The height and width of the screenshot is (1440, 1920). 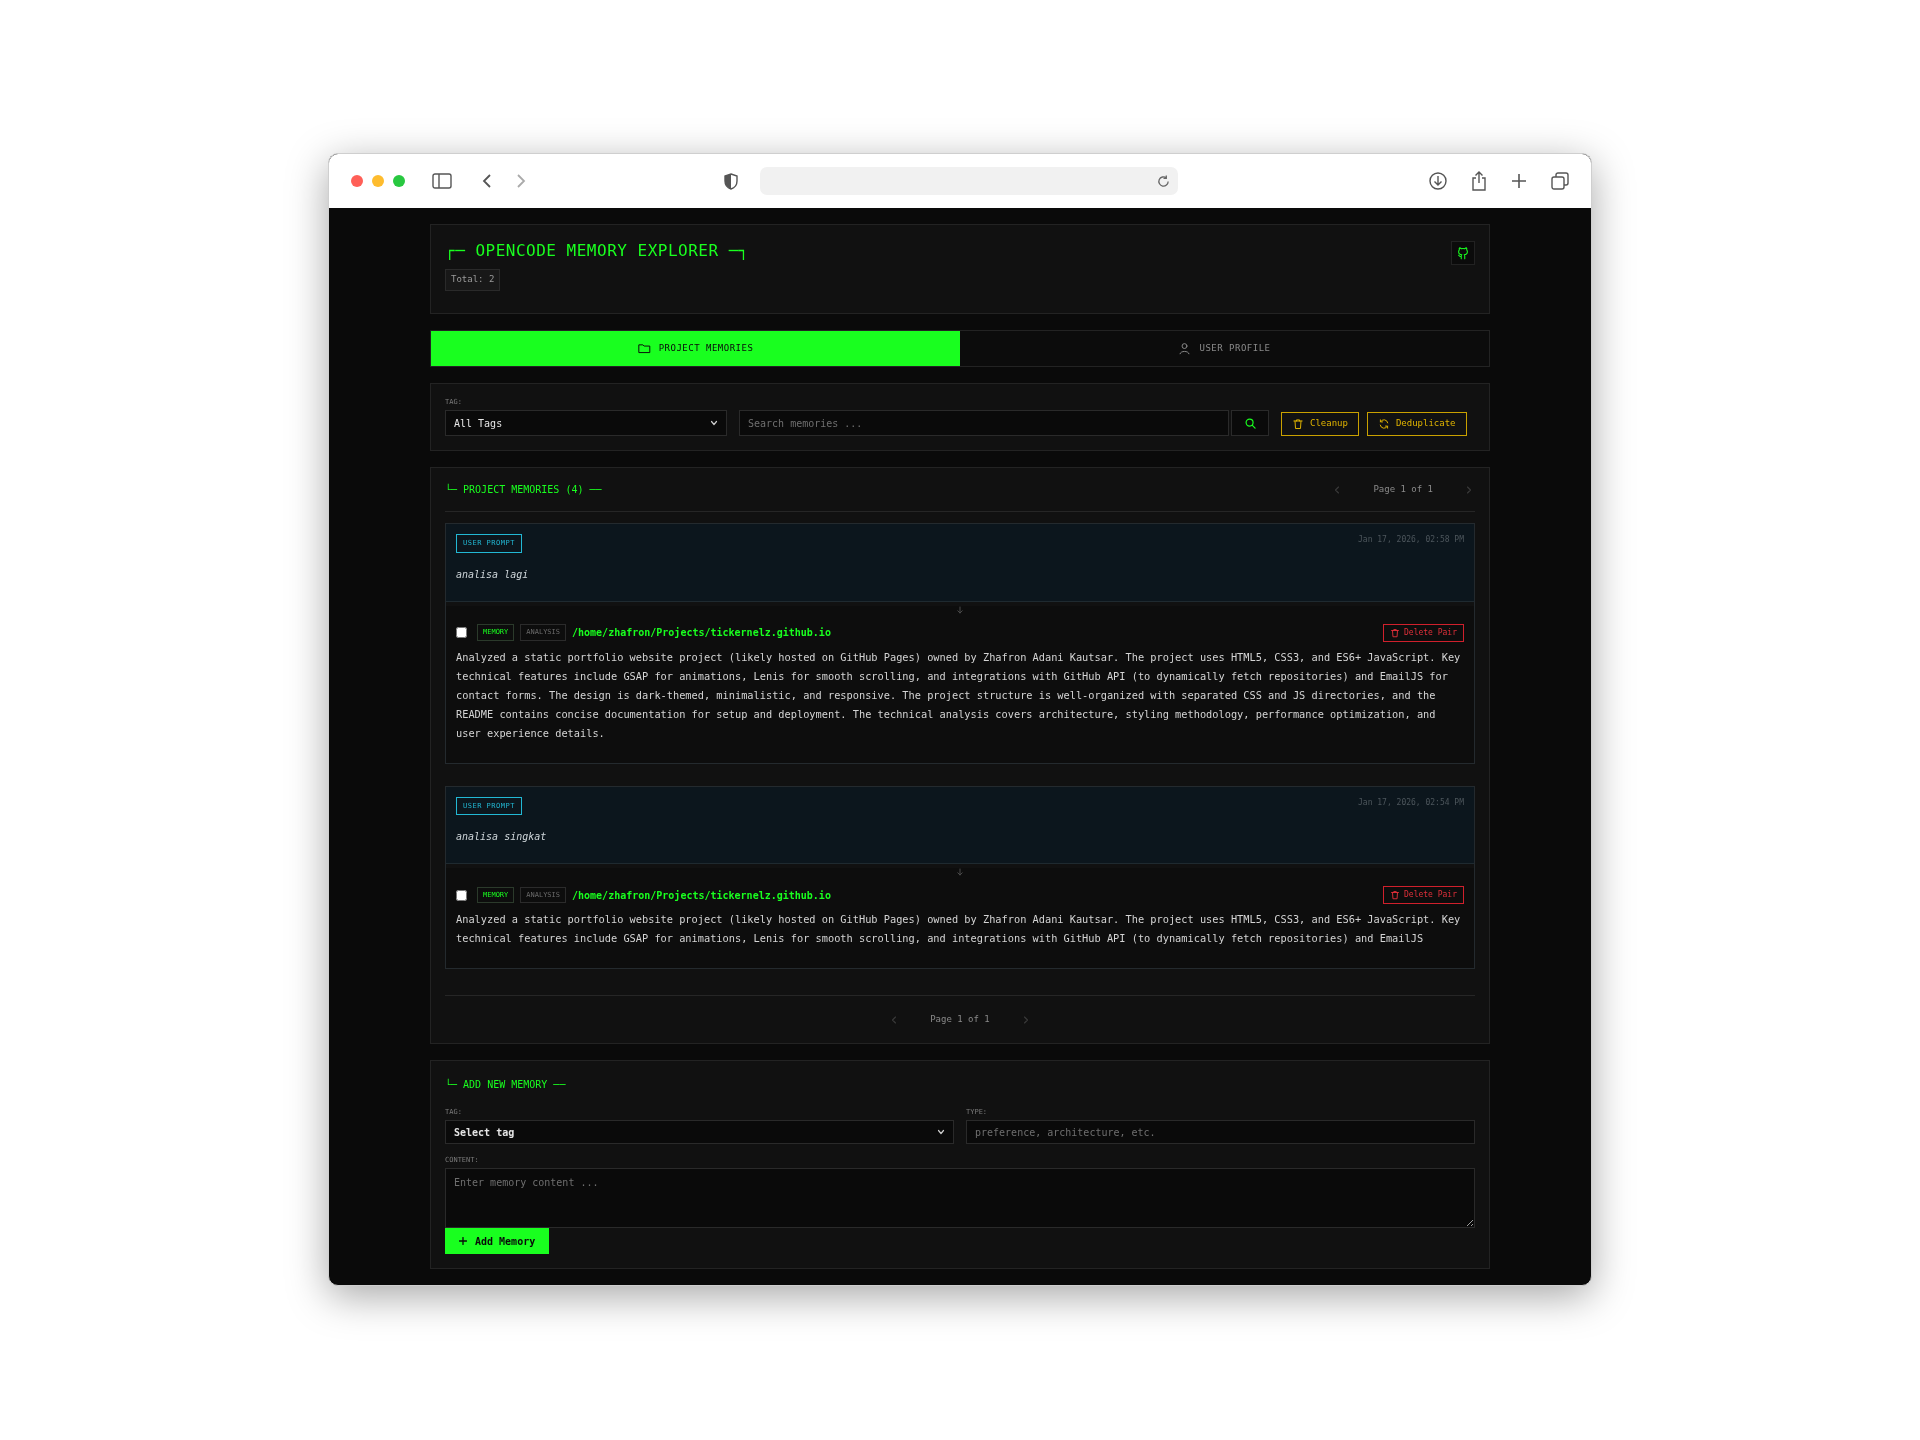 What do you see at coordinates (644, 348) in the screenshot?
I see `folder-icon` at bounding box center [644, 348].